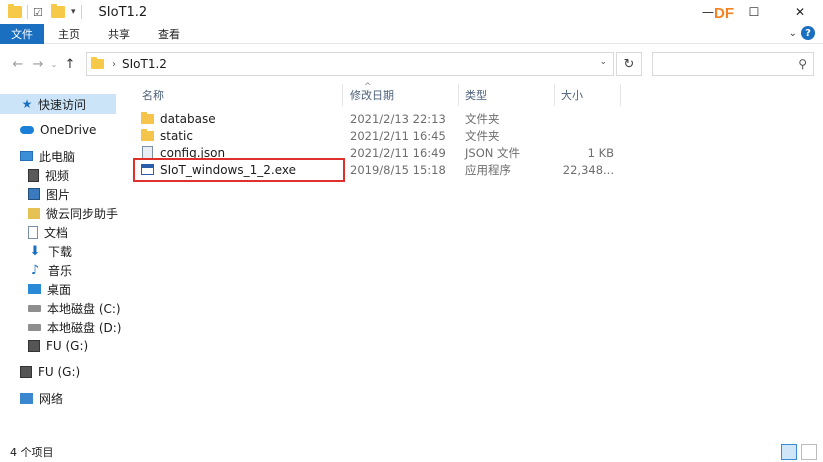 This screenshot has width=823, height=462. Describe the element at coordinates (350, 64) in the screenshot. I see `address-bar: › SIoT1.2 ⌄` at that location.